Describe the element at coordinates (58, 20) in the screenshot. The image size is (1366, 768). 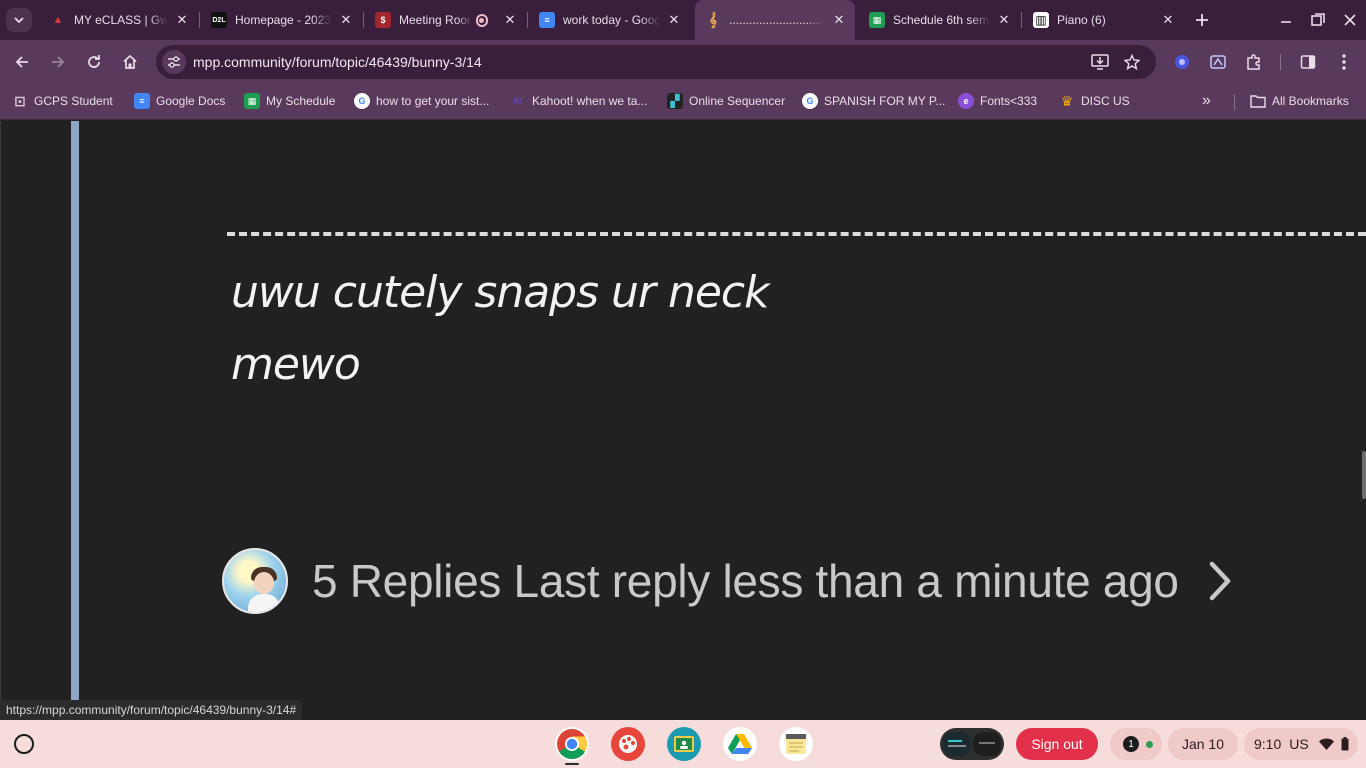
I see `eclass-icon: ▲` at that location.